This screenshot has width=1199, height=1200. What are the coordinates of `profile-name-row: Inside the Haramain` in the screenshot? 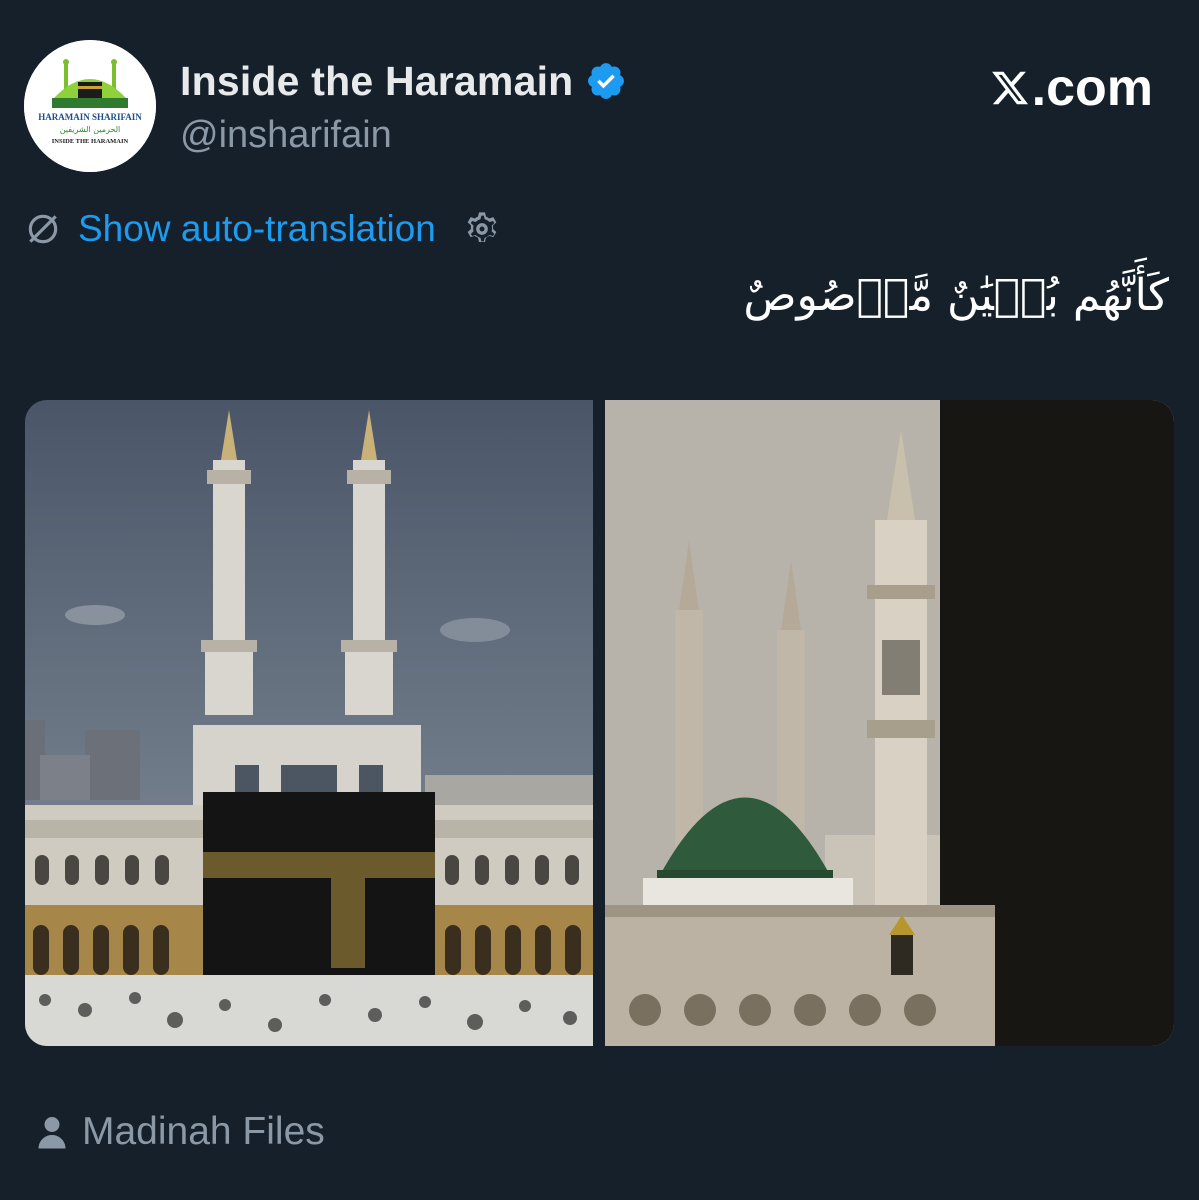 It's located at (403, 81).